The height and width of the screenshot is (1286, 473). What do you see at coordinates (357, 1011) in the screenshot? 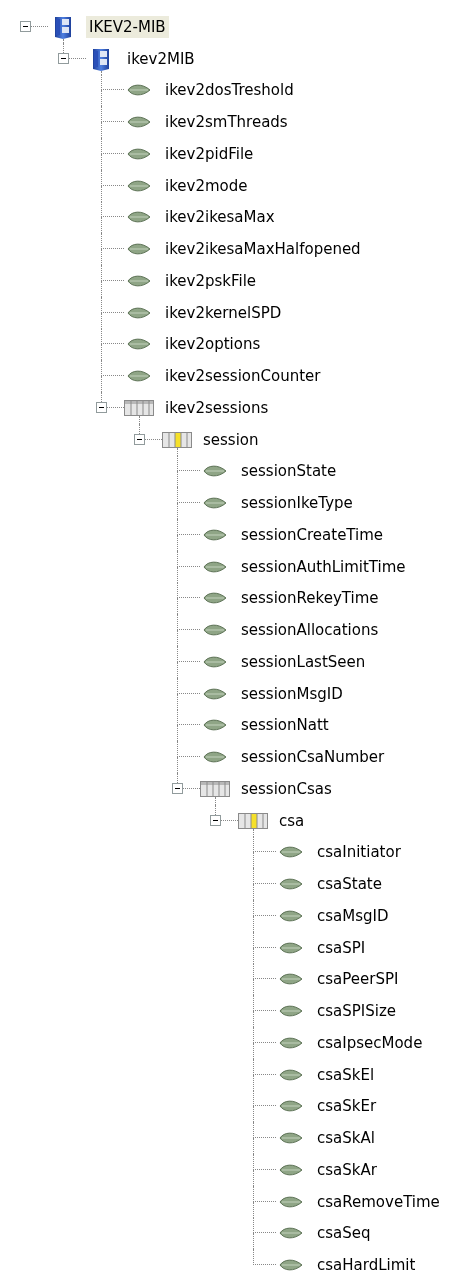
I see `tree-item: csaSPISize` at bounding box center [357, 1011].